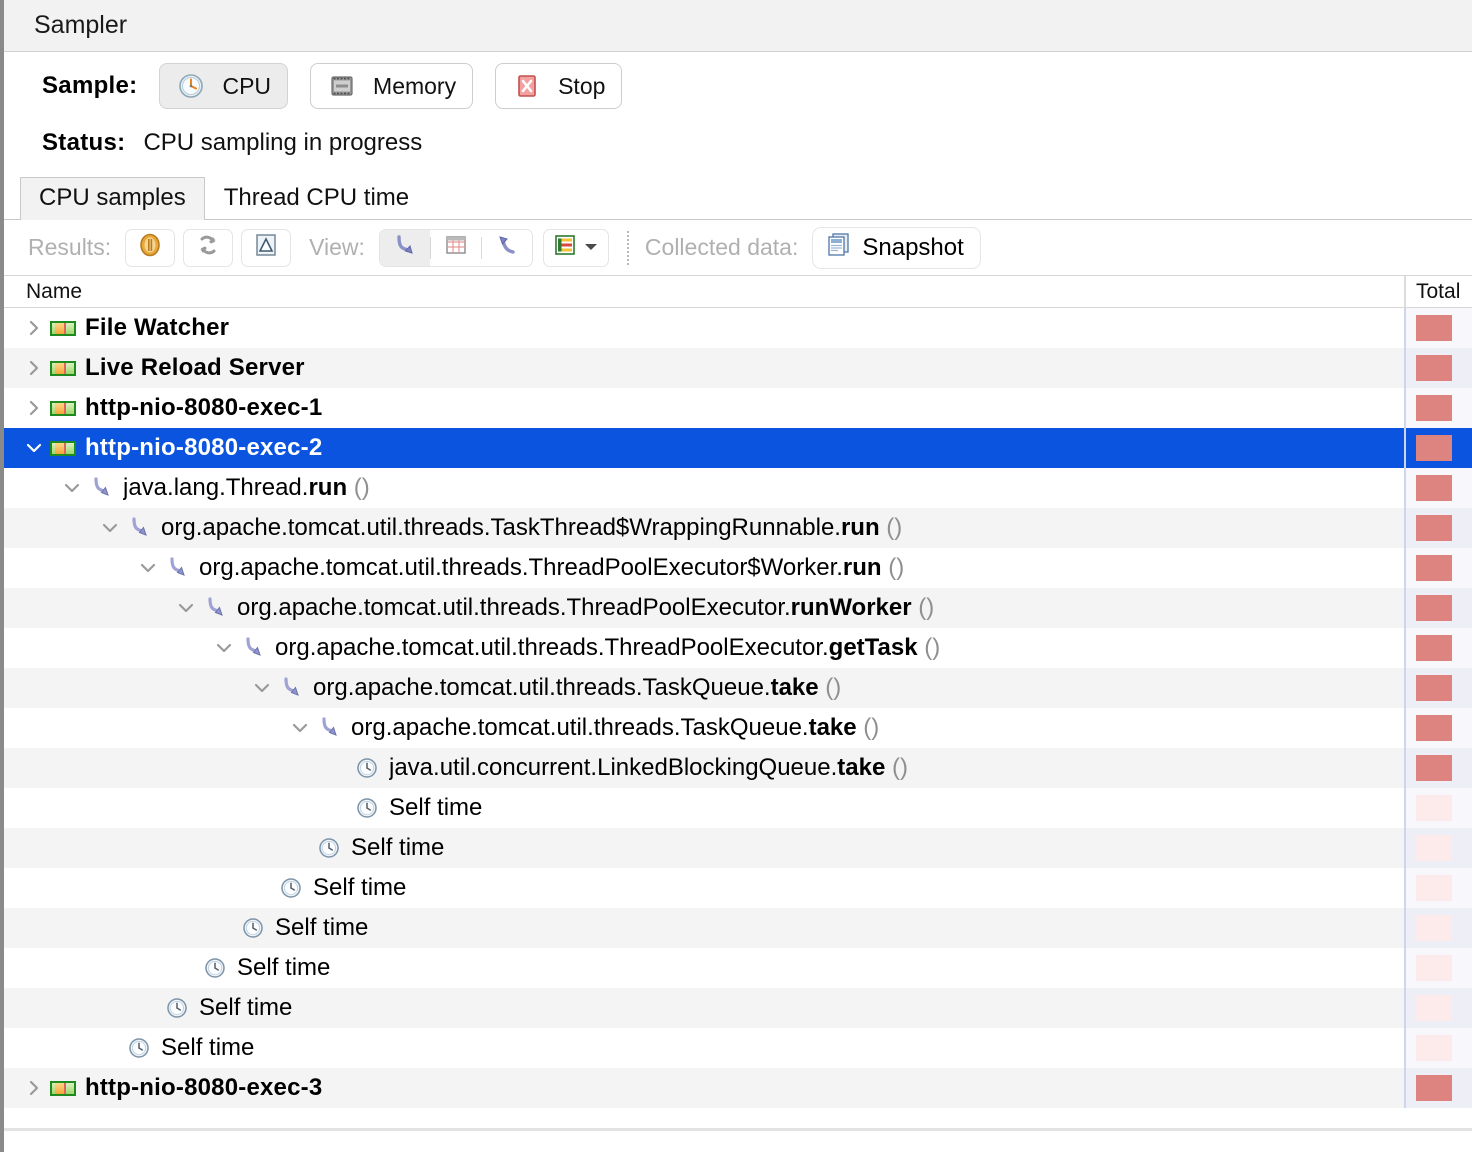 The image size is (1472, 1152). Describe the element at coordinates (738, 328) in the screenshot. I see `table-row: File Watcher` at that location.